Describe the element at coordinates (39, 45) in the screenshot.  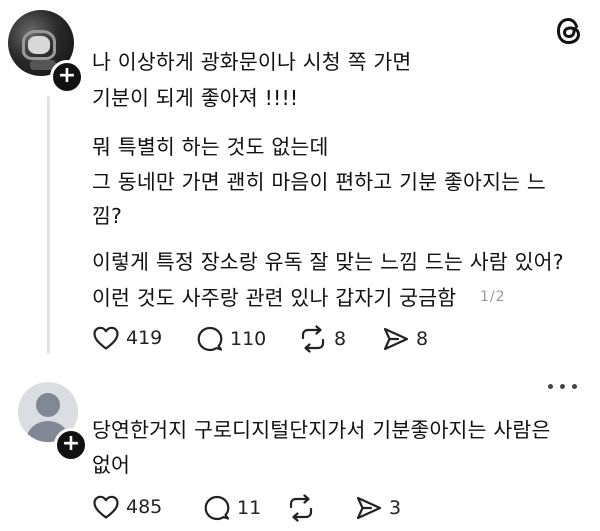
I see `avatar-image-detail` at that location.